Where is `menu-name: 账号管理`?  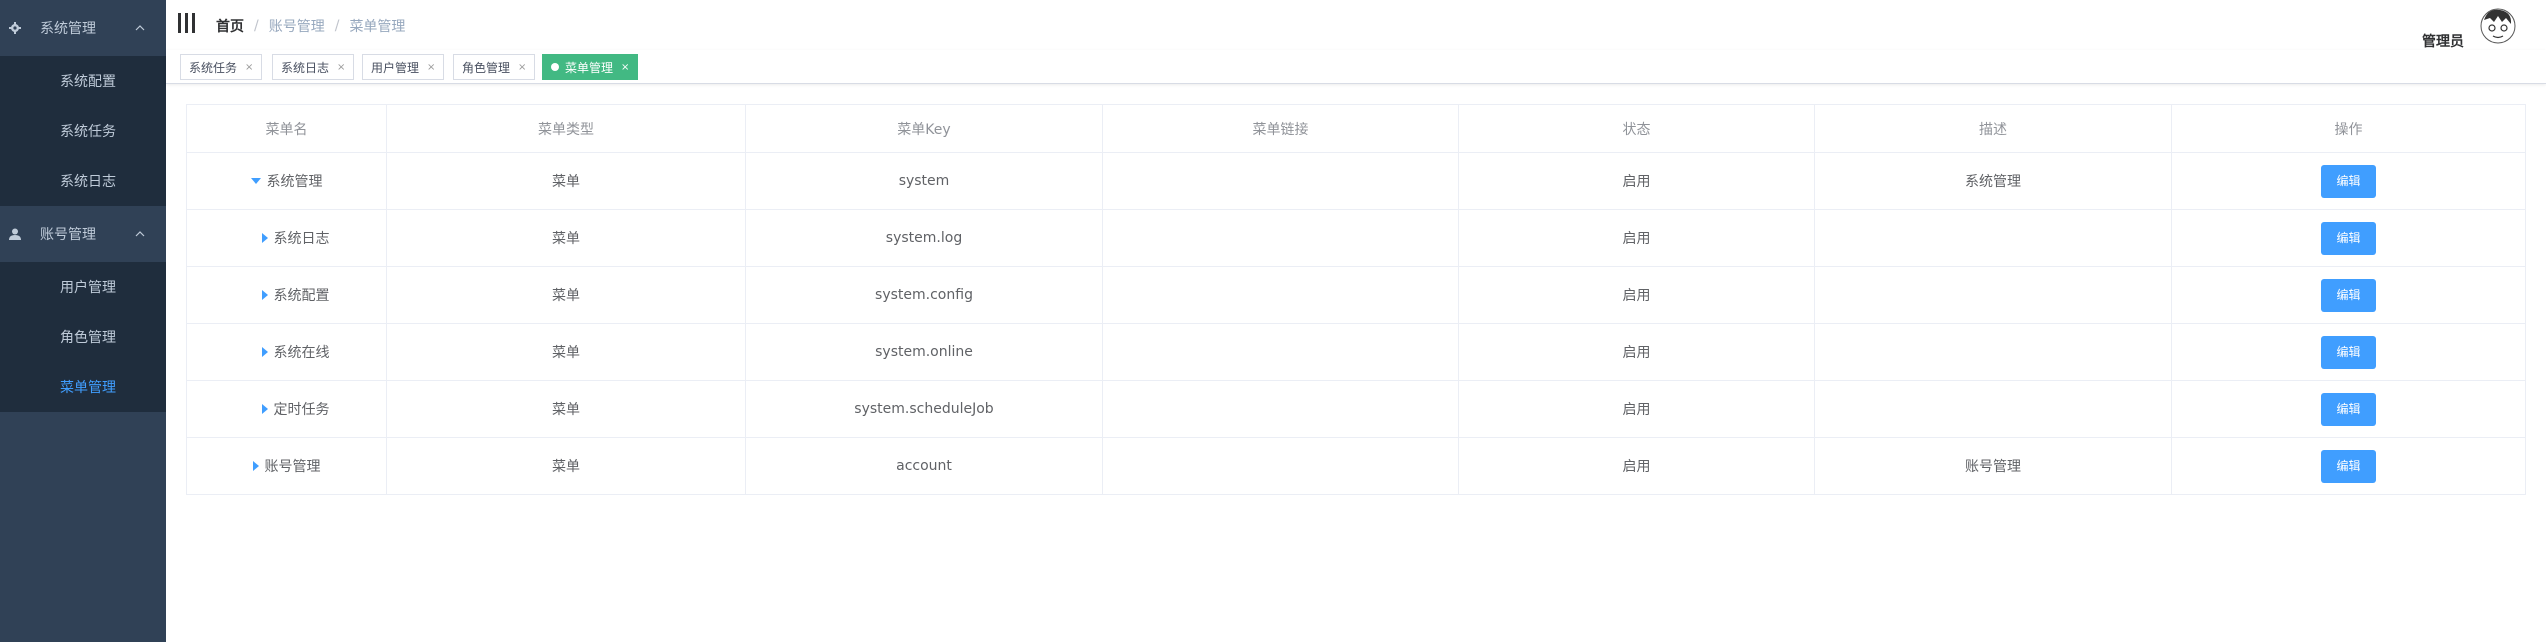
menu-name: 账号管理 is located at coordinates (292, 467).